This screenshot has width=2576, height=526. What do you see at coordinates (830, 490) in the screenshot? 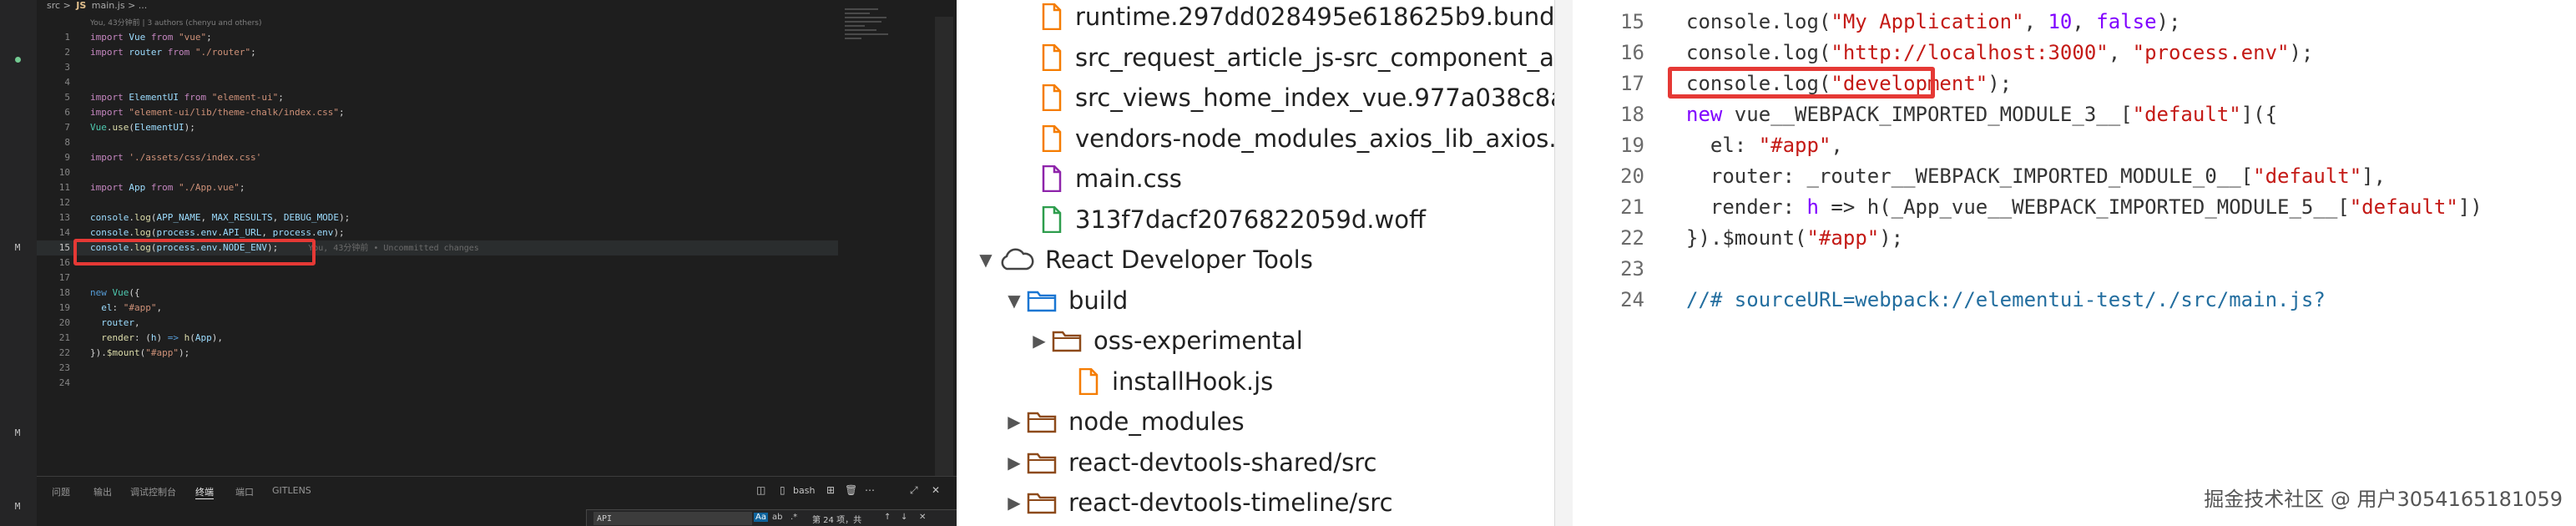
I see `split-terminal-icon: ⊞` at bounding box center [830, 490].